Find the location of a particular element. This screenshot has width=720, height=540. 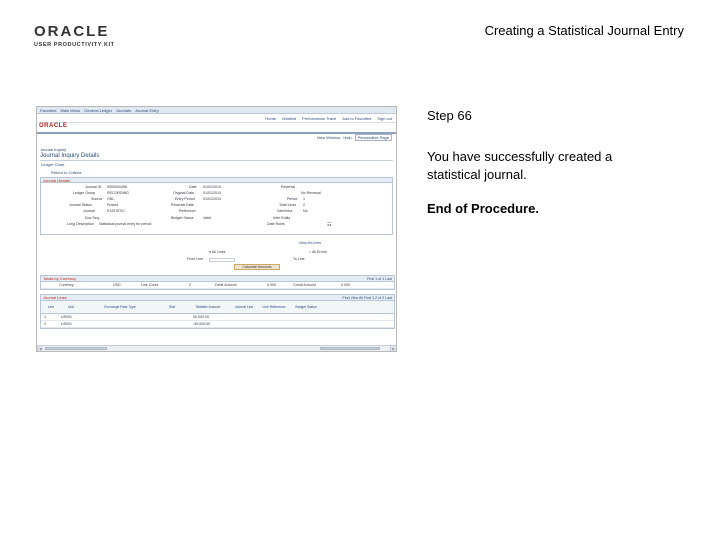

field-value: 2 is located at coordinates (304, 205).